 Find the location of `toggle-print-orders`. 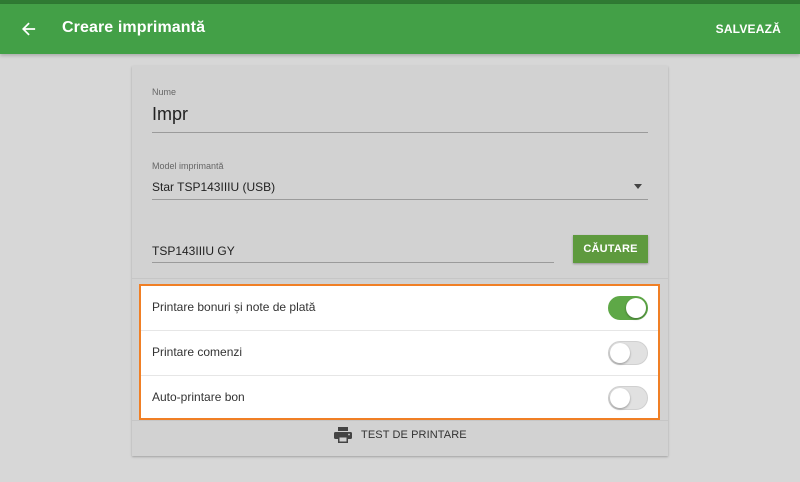

toggle-print-orders is located at coordinates (628, 353).